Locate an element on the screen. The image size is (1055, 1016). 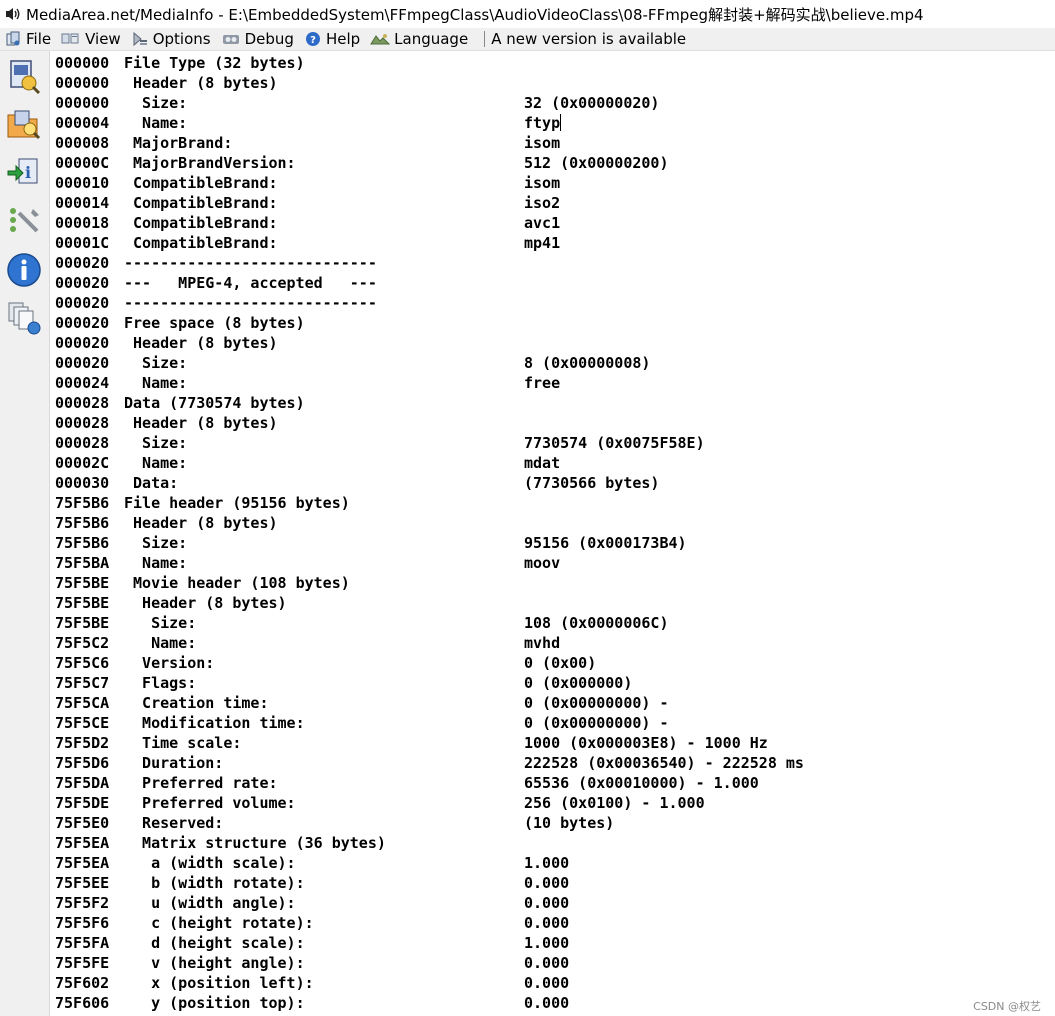
row-value-text: free is located at coordinates (542, 383).